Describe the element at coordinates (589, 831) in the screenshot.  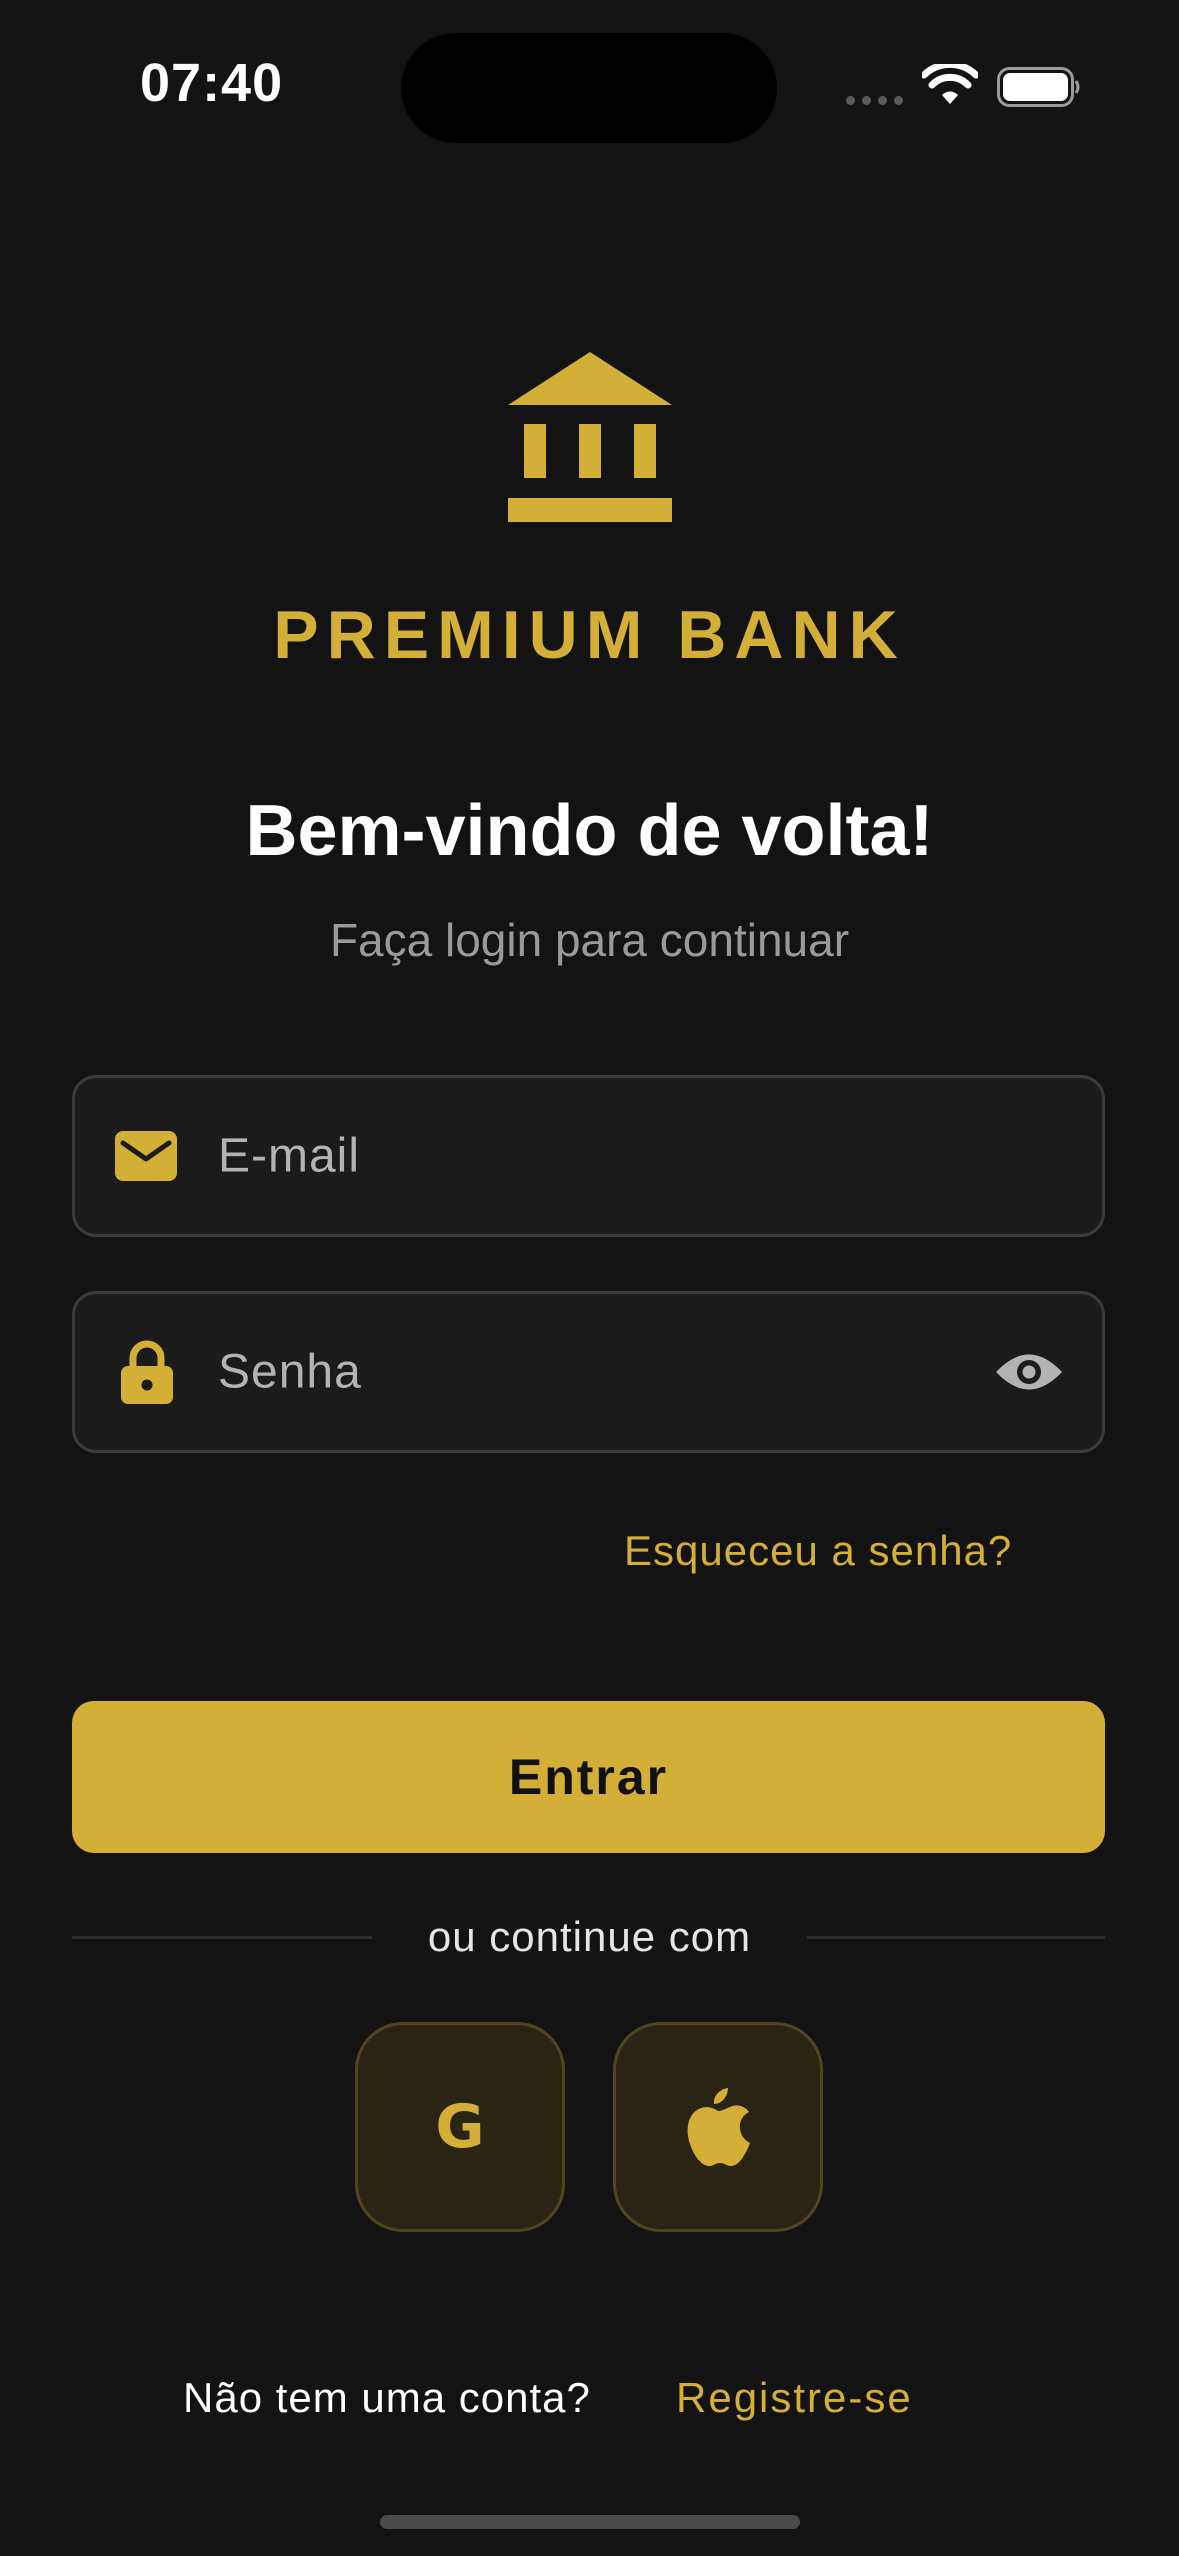
I see `page-title: Bem-vindo de volta!` at that location.